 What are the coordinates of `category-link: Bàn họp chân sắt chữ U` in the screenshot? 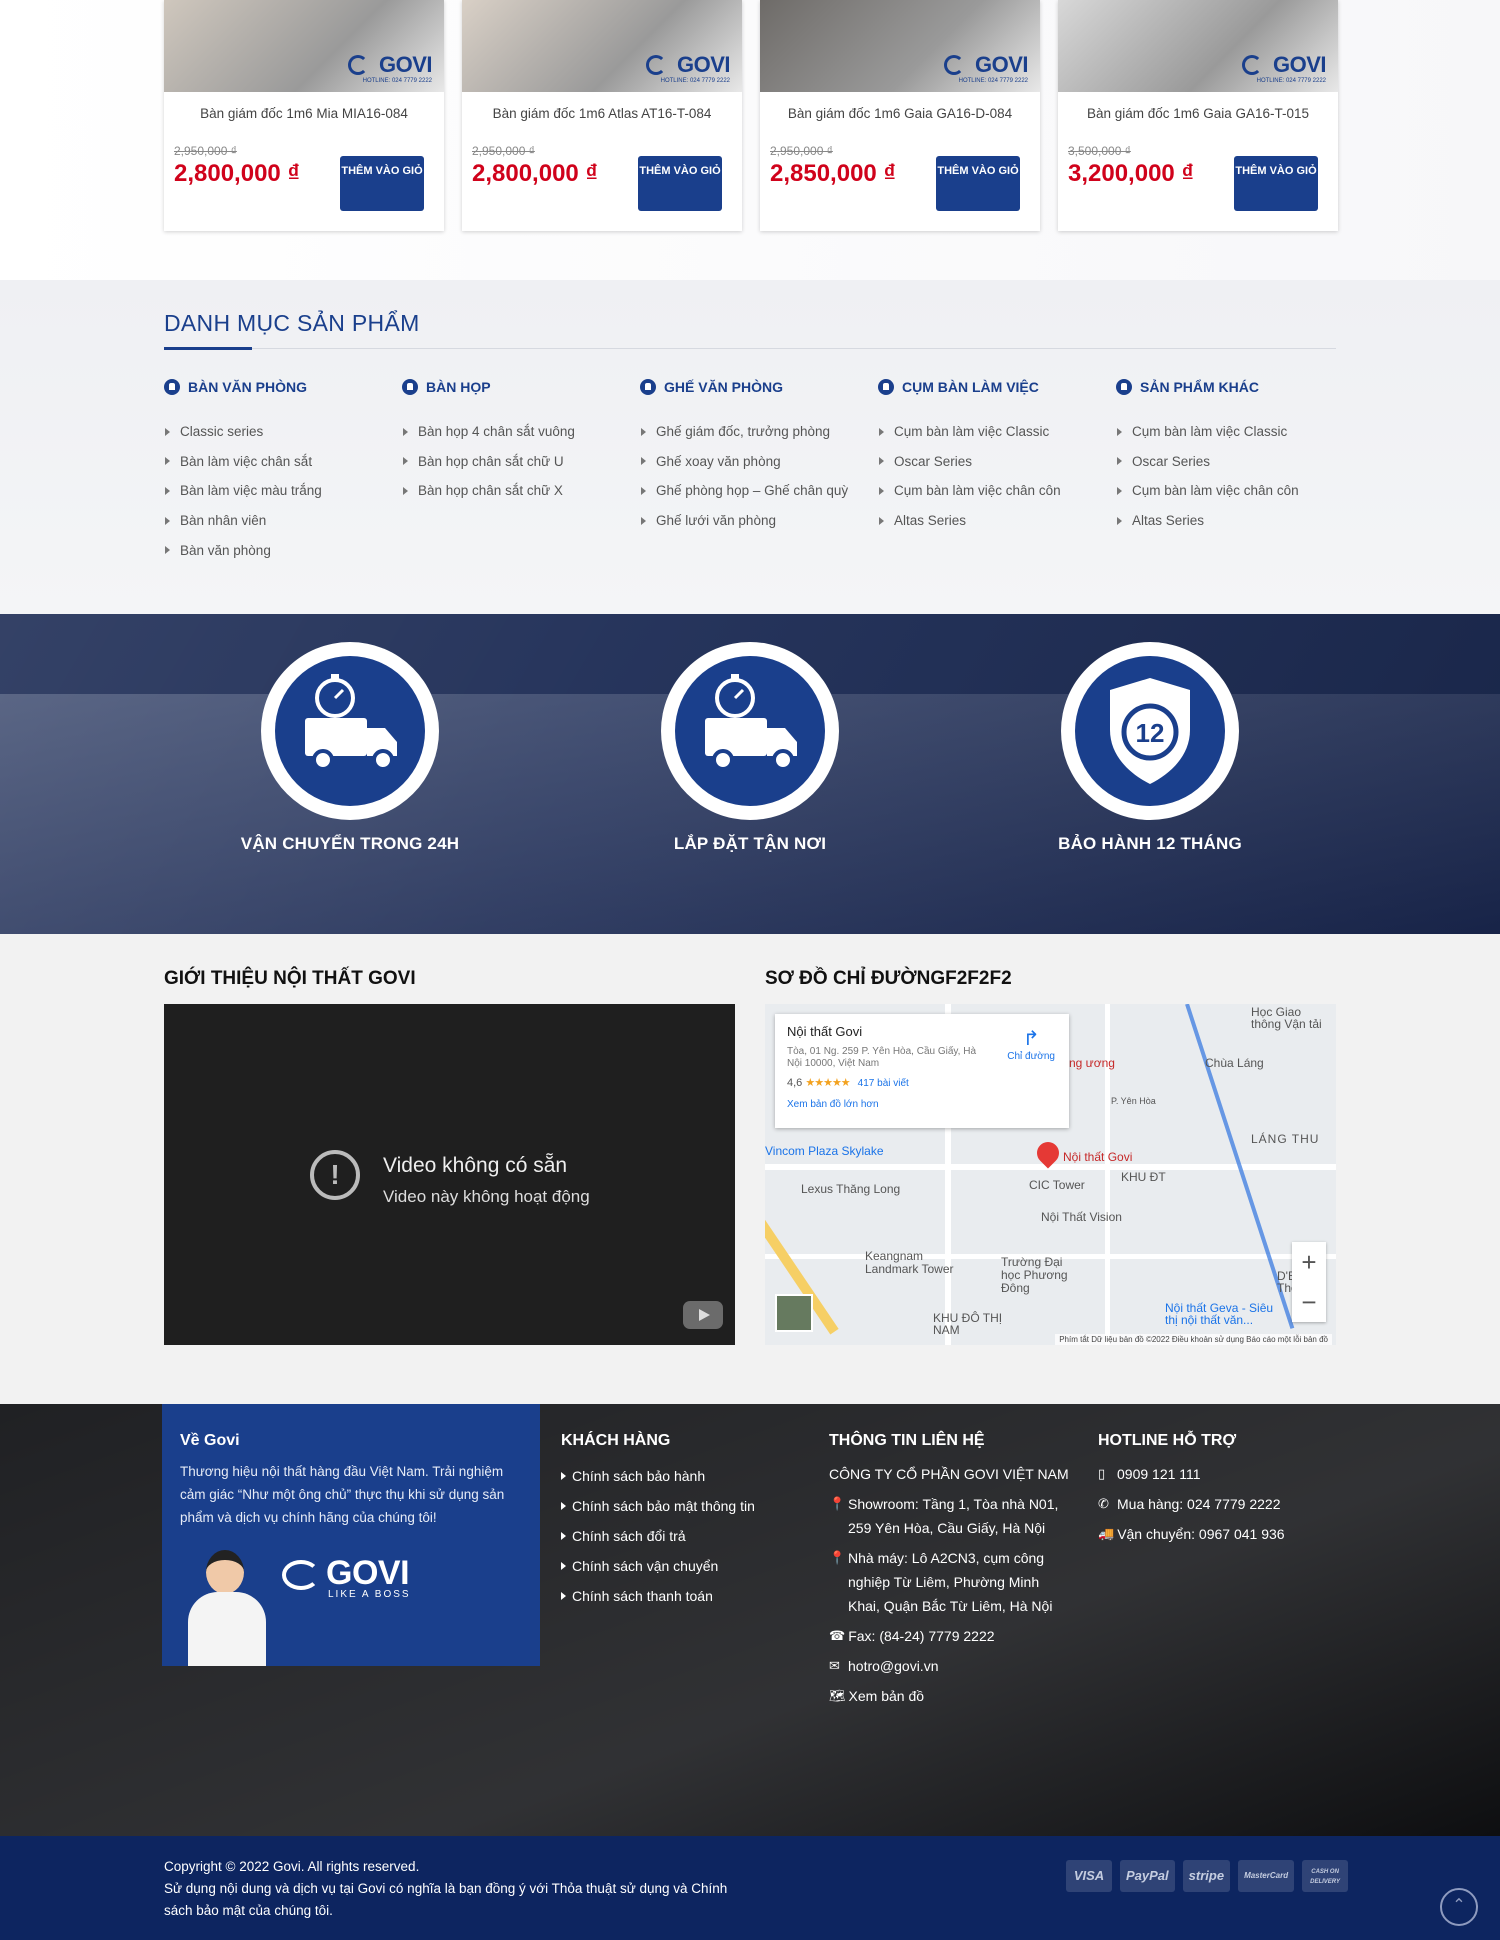 It's located at (517, 462).